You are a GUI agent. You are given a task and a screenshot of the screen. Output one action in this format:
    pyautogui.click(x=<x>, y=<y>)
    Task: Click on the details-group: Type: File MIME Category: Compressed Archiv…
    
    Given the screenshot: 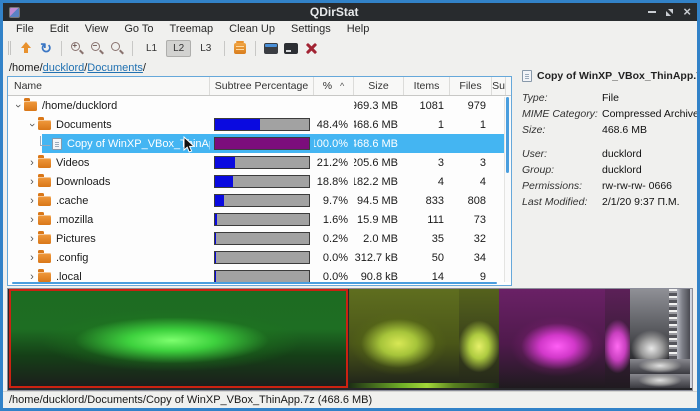 What is the action you would take?
    pyautogui.click(x=609, y=114)
    